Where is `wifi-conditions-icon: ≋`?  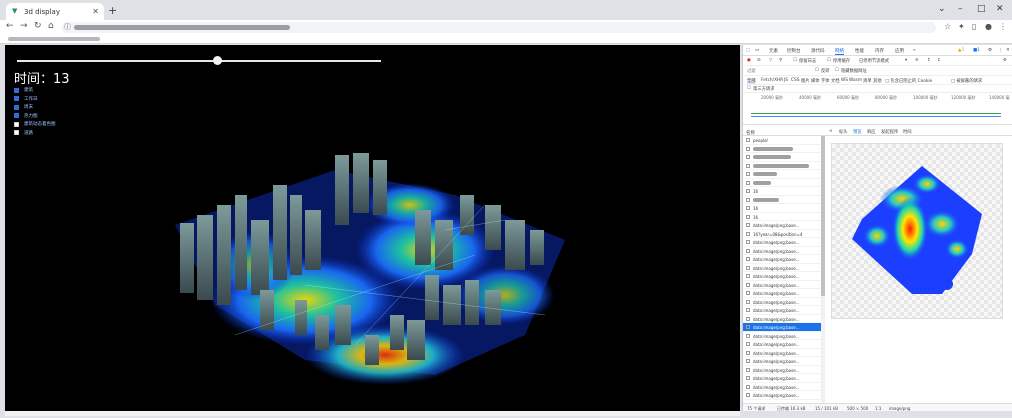 wifi-conditions-icon: ≋ is located at coordinates (917, 60).